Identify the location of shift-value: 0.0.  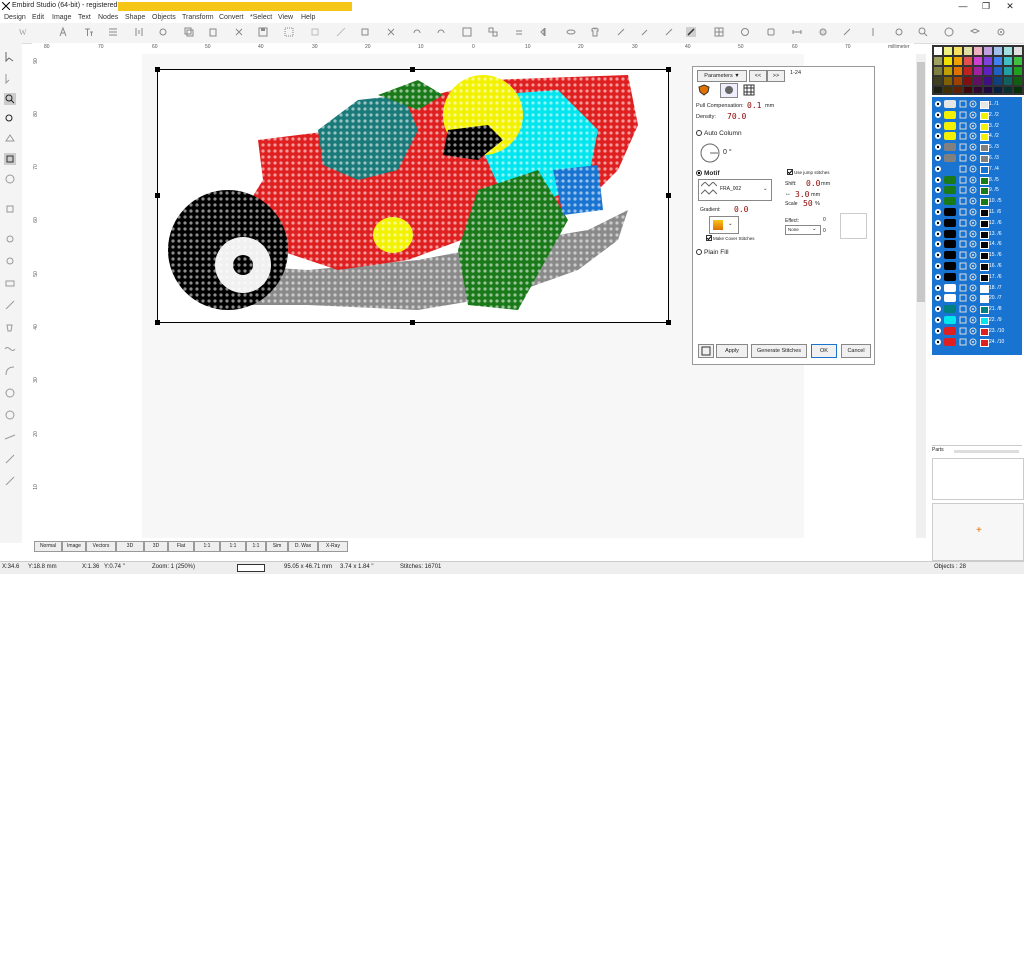
(813, 183).